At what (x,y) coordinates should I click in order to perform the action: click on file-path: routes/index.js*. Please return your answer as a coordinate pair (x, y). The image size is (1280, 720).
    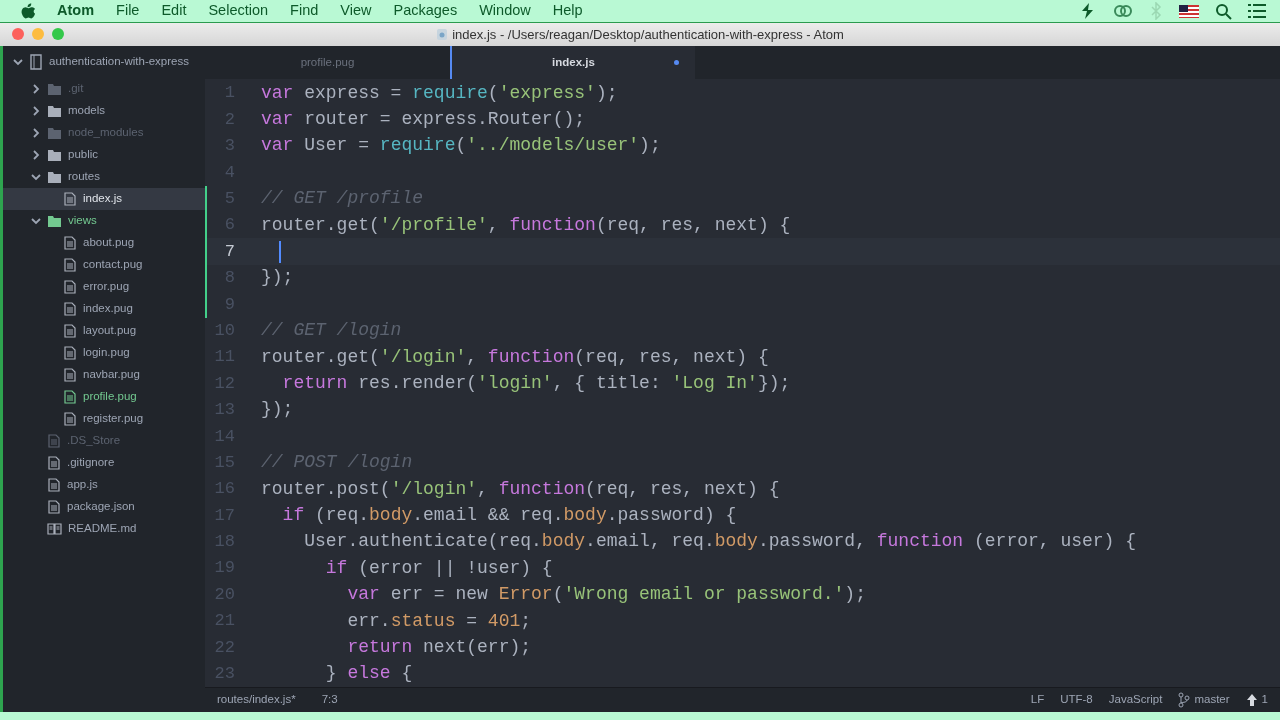
    Looking at the image, I should click on (256, 700).